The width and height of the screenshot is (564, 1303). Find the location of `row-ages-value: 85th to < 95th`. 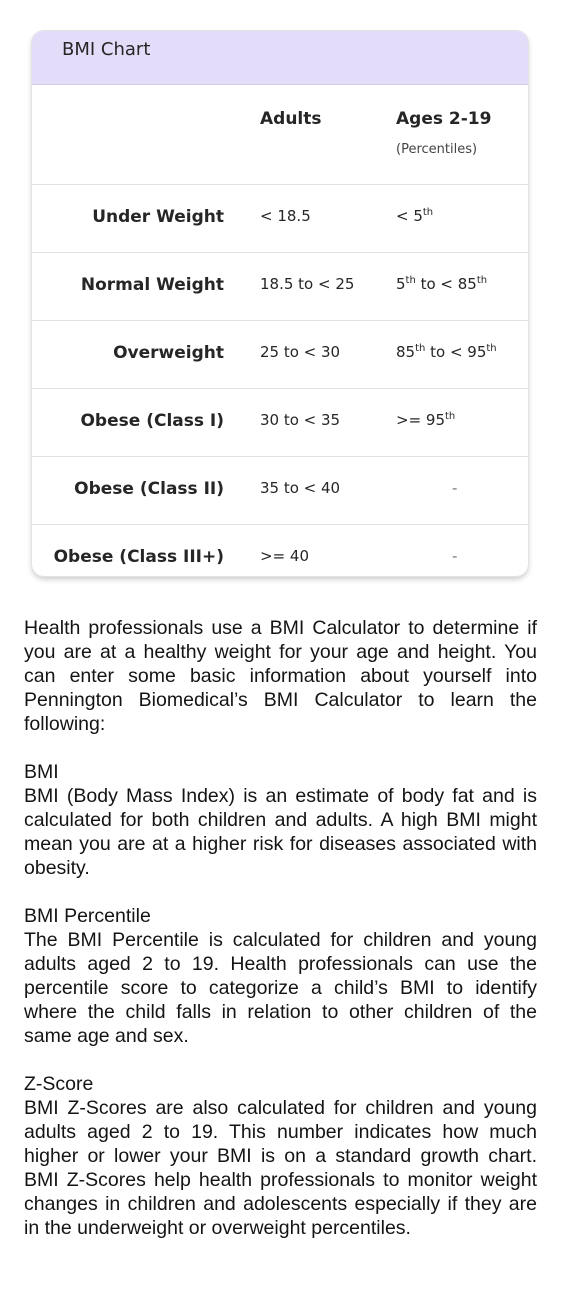

row-ages-value: 85th to < 95th is located at coordinates (446, 352).